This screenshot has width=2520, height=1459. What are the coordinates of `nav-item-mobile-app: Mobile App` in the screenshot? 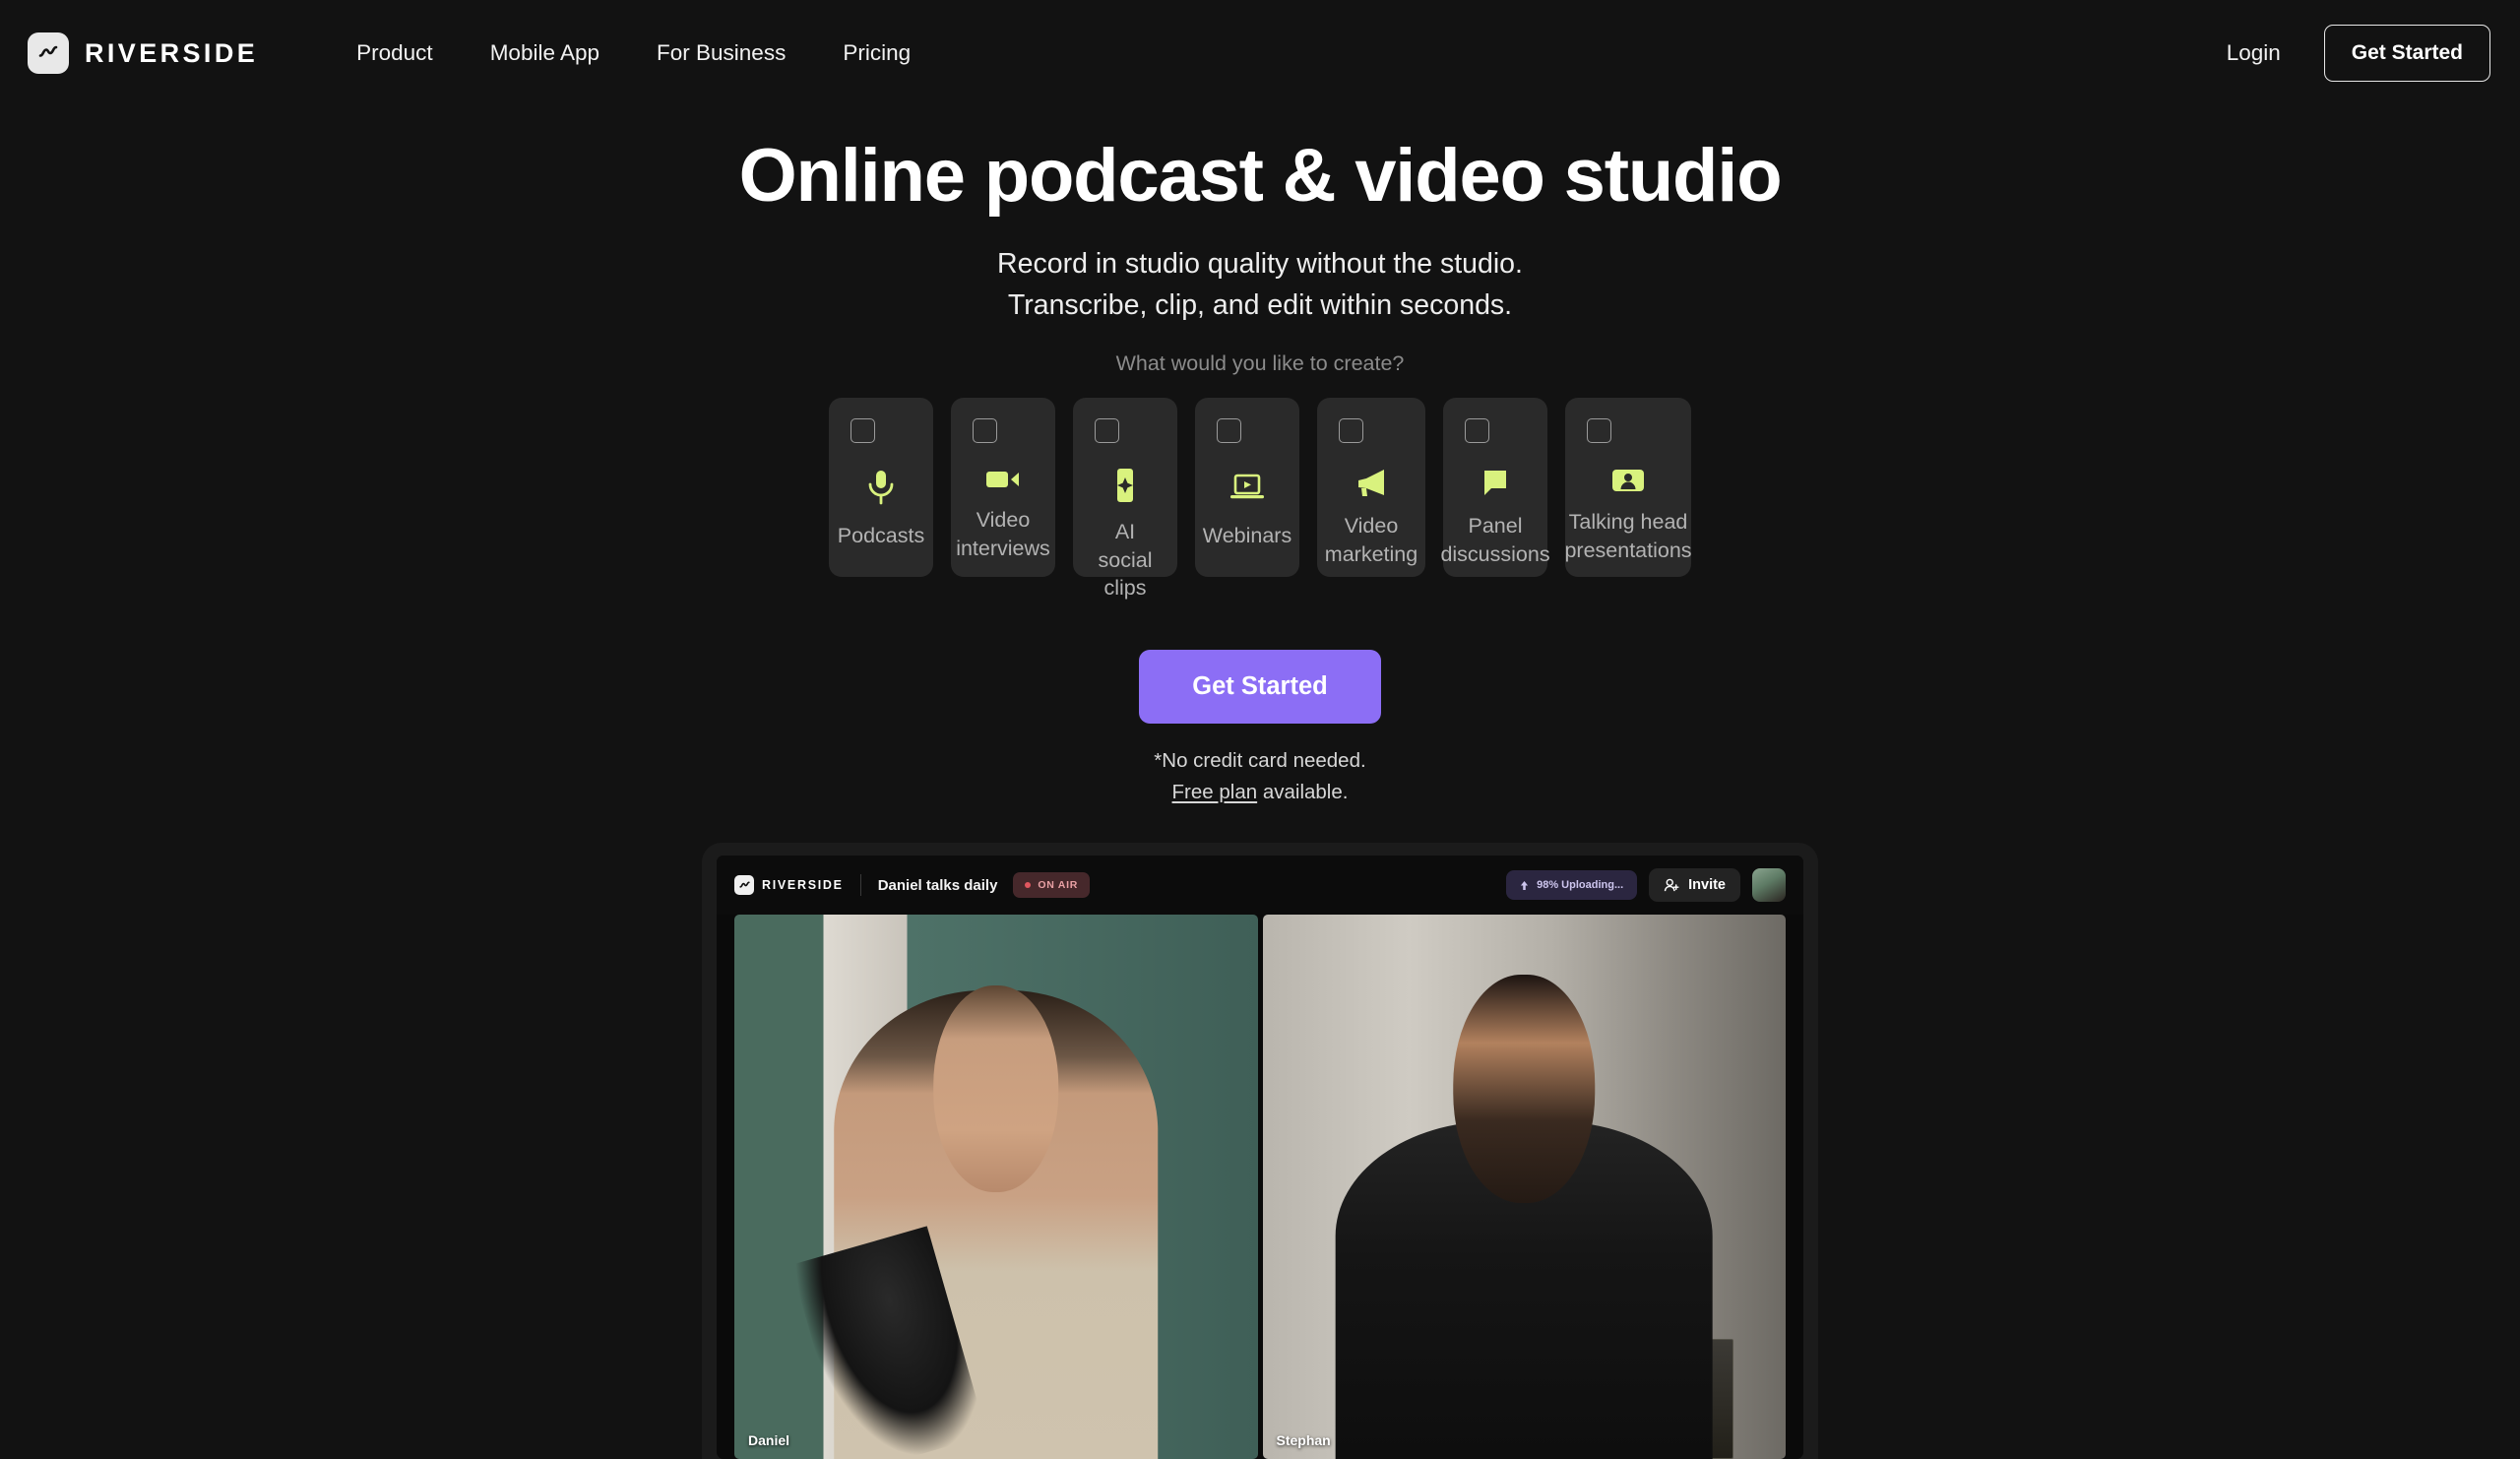 It's located at (544, 53).